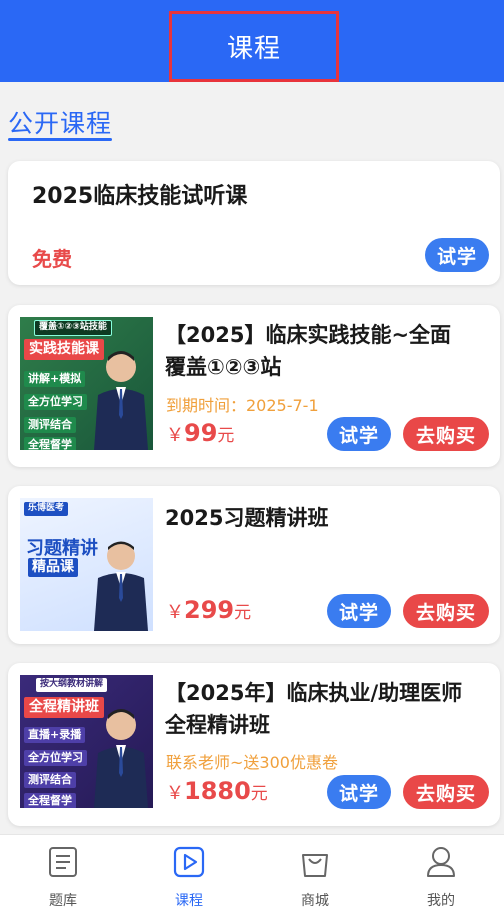 This screenshot has height=908, width=504. What do you see at coordinates (326, 351) in the screenshot?
I see `course-title: 【2025】临床实践技能~全面 覆盖①②③站` at bounding box center [326, 351].